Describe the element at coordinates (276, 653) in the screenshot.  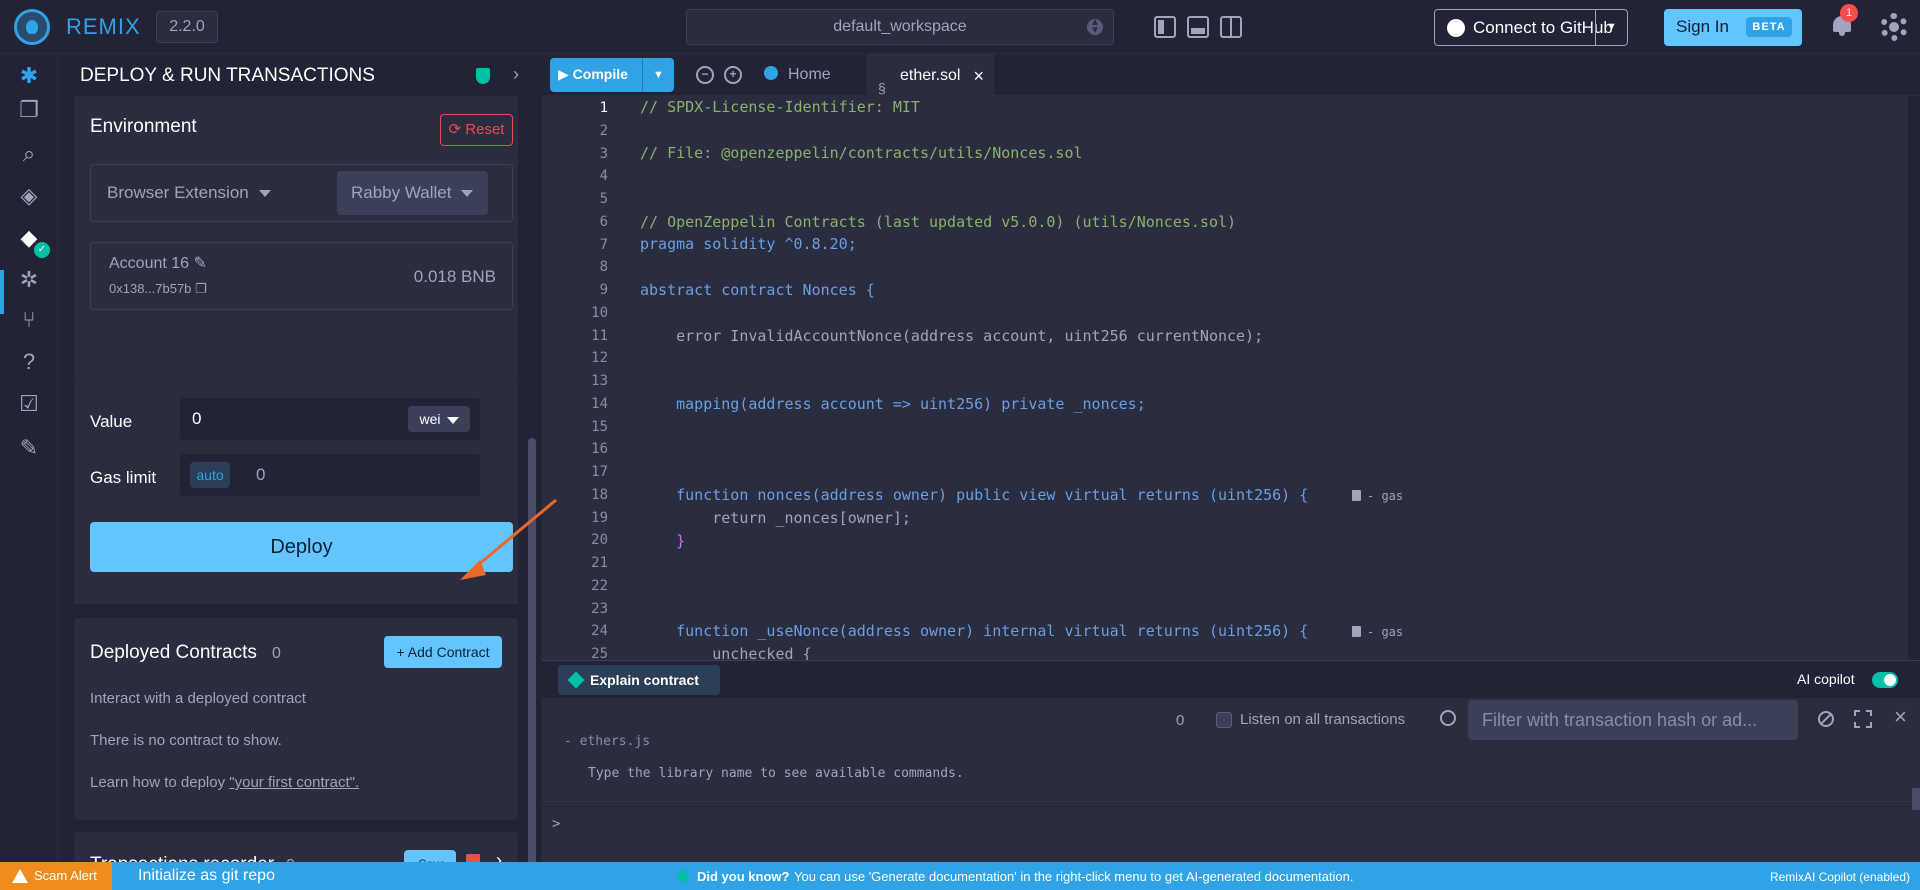
I see `deployed-contracts-count: 0` at that location.